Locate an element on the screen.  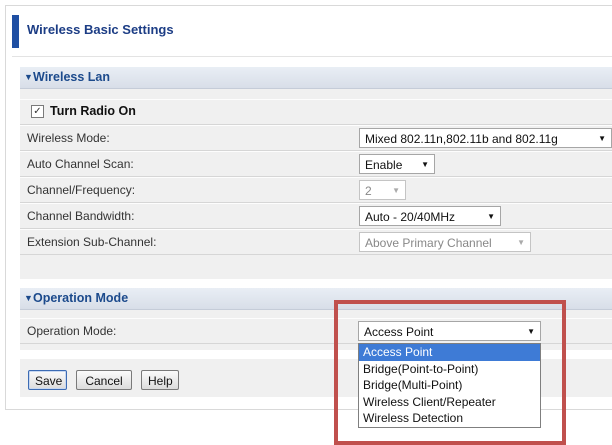
auto-channel-scan-select: Enable ▼ is located at coordinates (397, 164).